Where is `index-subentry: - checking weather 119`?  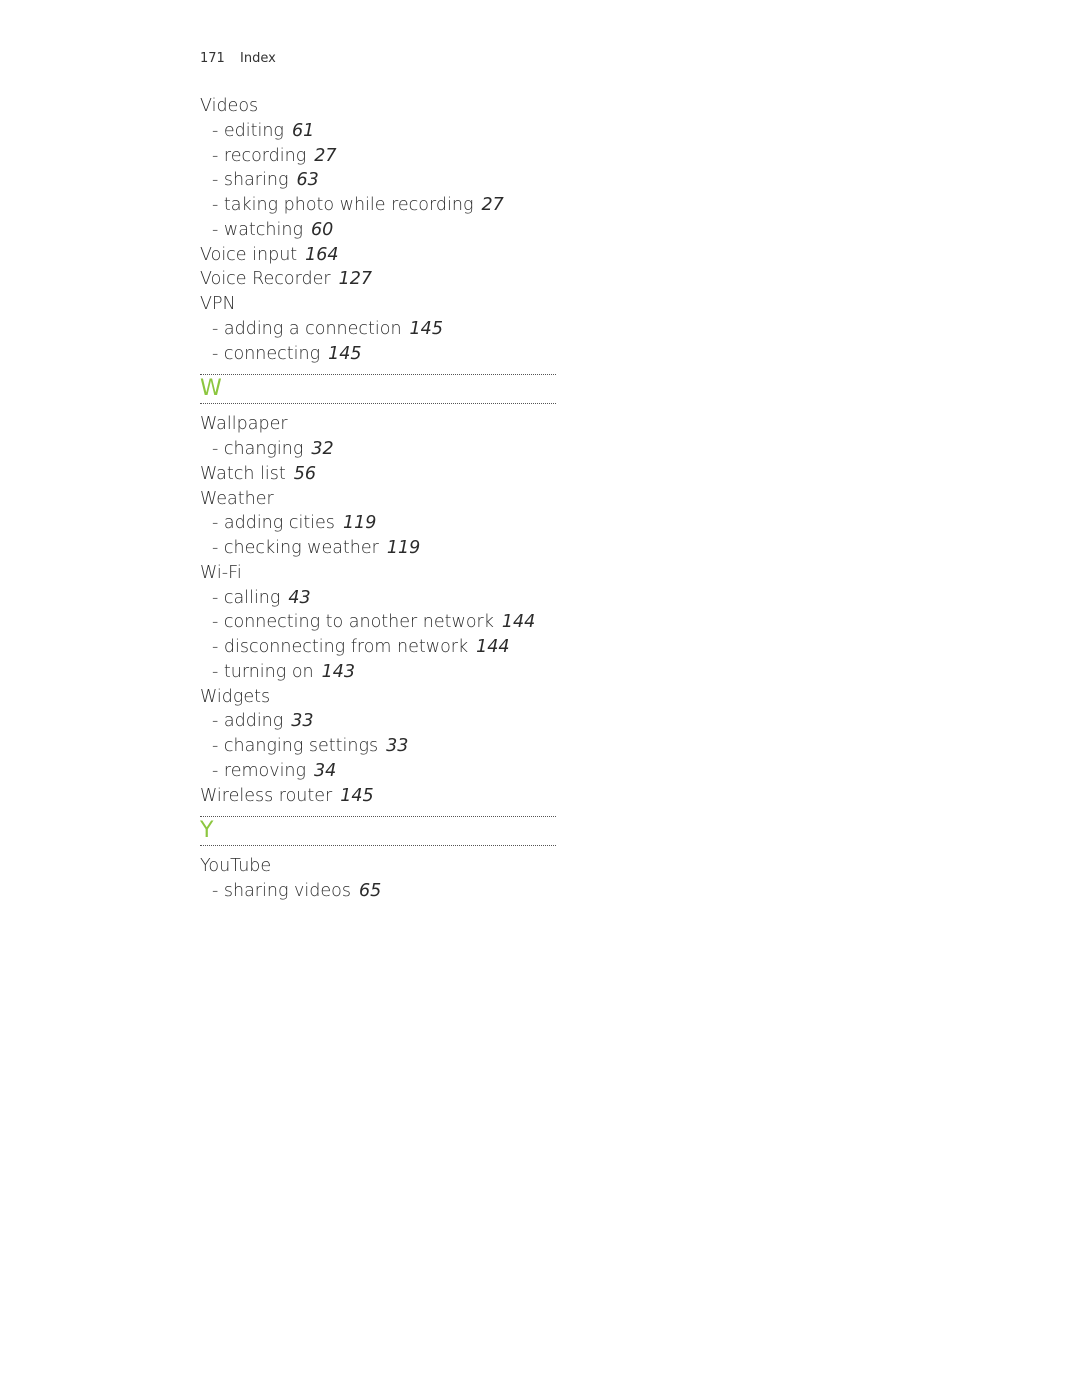 index-subentry: - checking weather 119 is located at coordinates (378, 548).